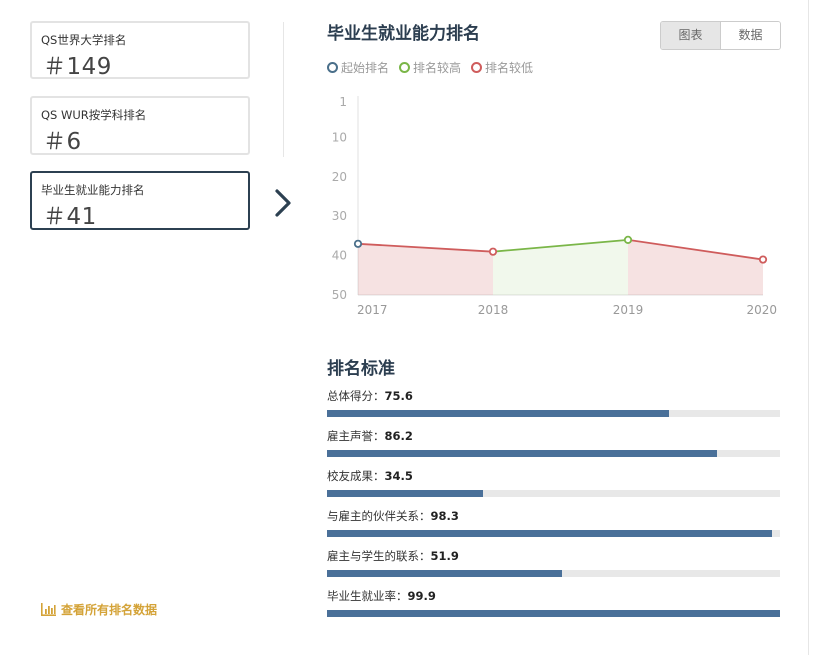 The height and width of the screenshot is (655, 813). I want to click on data-view-button: 数据, so click(750, 35).